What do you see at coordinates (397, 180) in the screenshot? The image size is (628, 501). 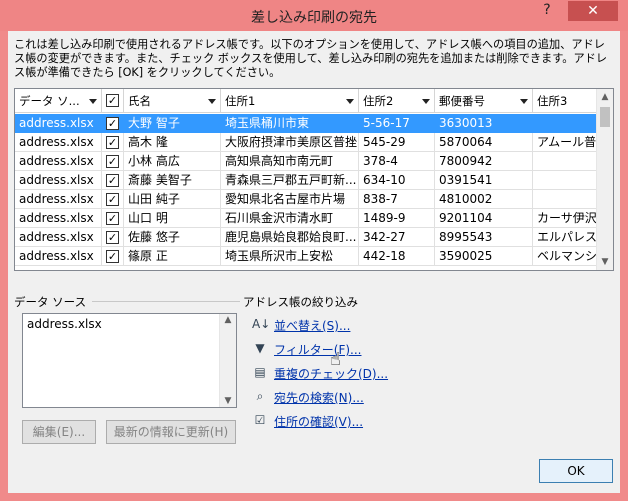 I see `cell-address2: 634-10` at bounding box center [397, 180].